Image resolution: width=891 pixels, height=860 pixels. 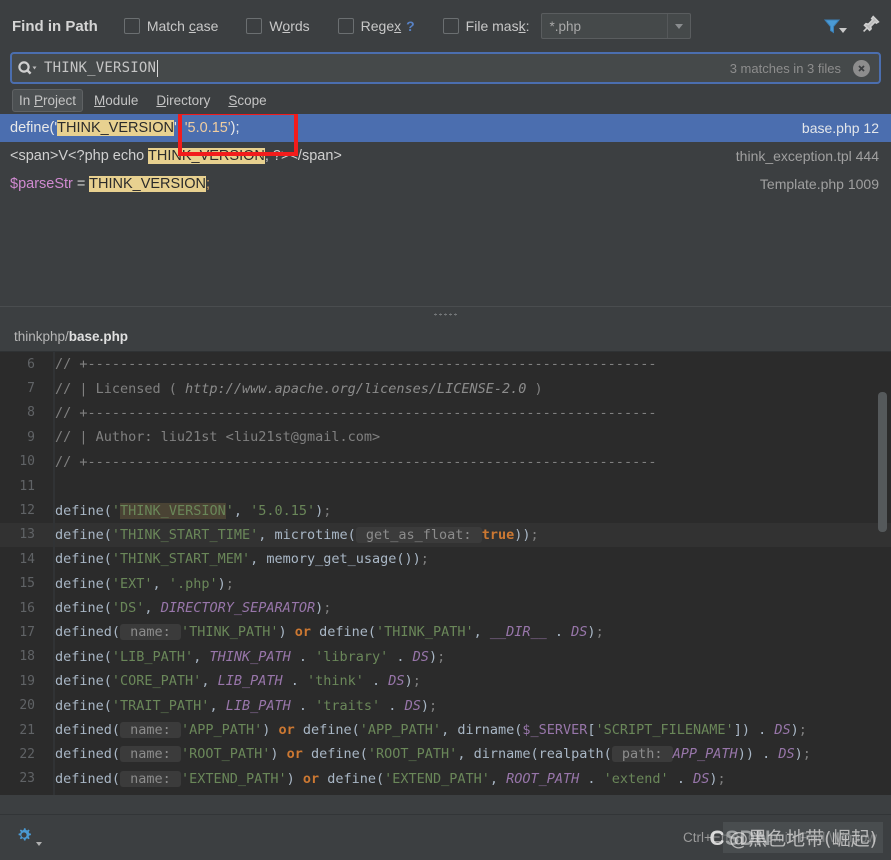 What do you see at coordinates (250, 656) in the screenshot?
I see `code-token: THINK_PATH` at bounding box center [250, 656].